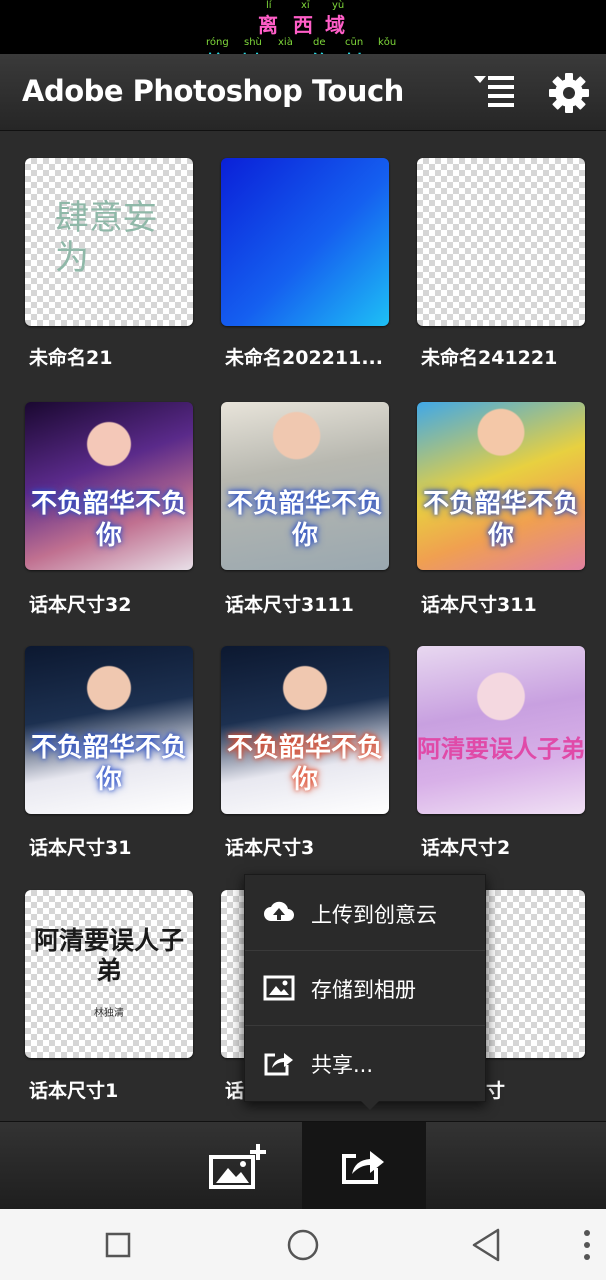 The image size is (606, 1280). What do you see at coordinates (237, 1166) in the screenshot?
I see `add-image-icon` at bounding box center [237, 1166].